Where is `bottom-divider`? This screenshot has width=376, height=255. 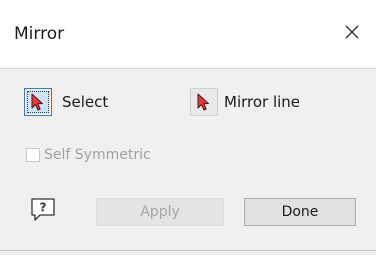
bottom-divider is located at coordinates (188, 250).